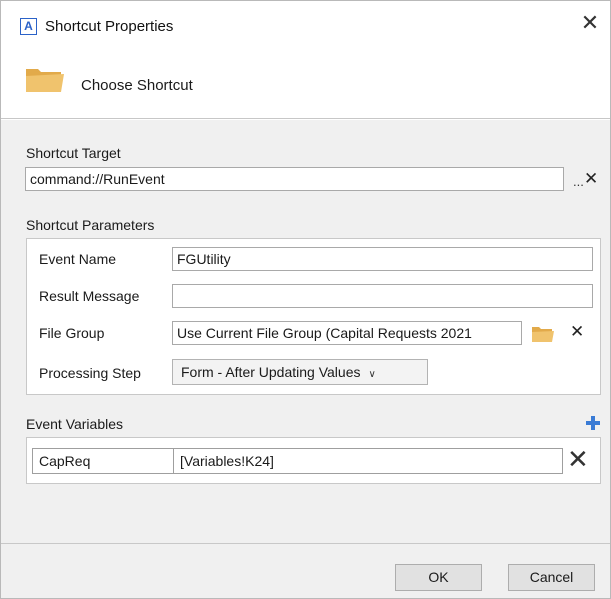  Describe the element at coordinates (78, 259) in the screenshot. I see `event-name-label: Event Name` at that location.